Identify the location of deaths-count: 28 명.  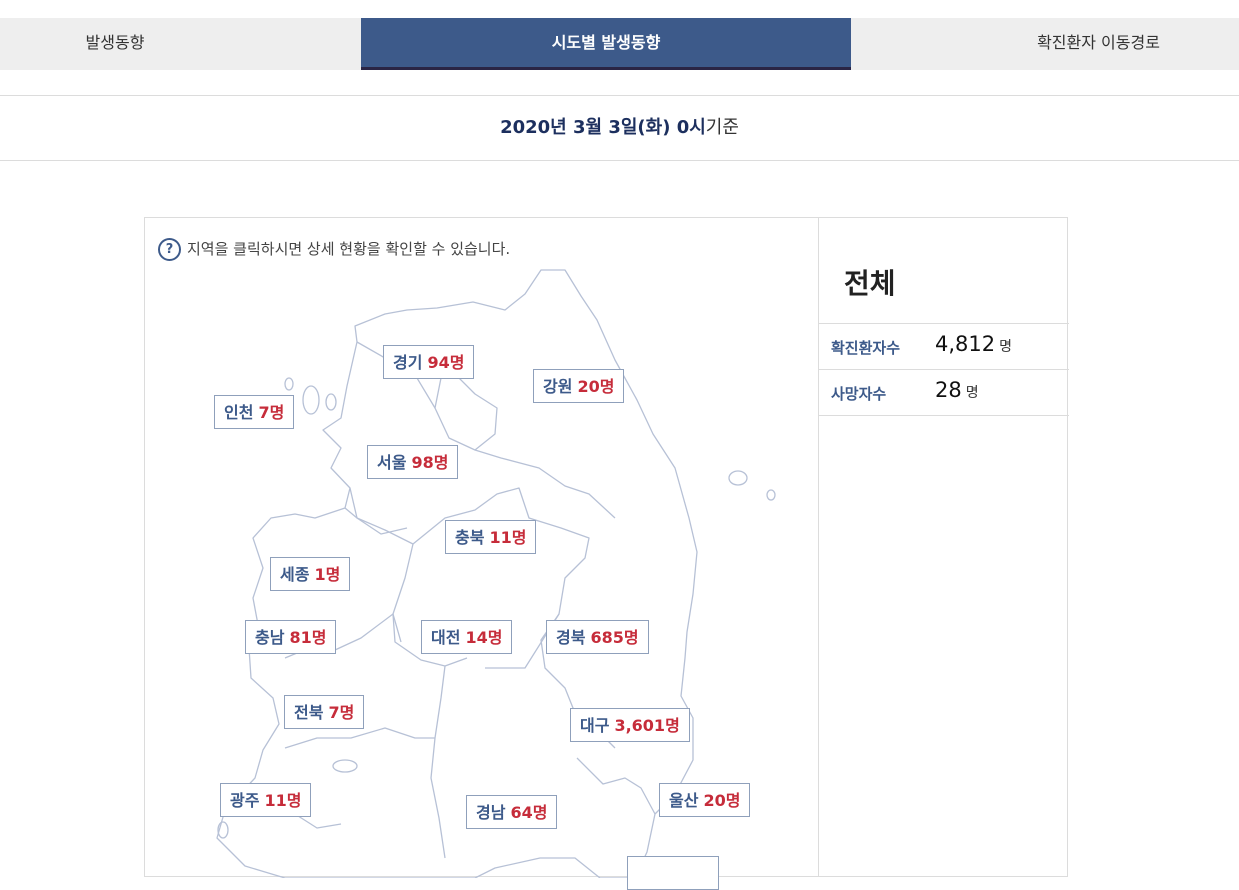
(957, 390).